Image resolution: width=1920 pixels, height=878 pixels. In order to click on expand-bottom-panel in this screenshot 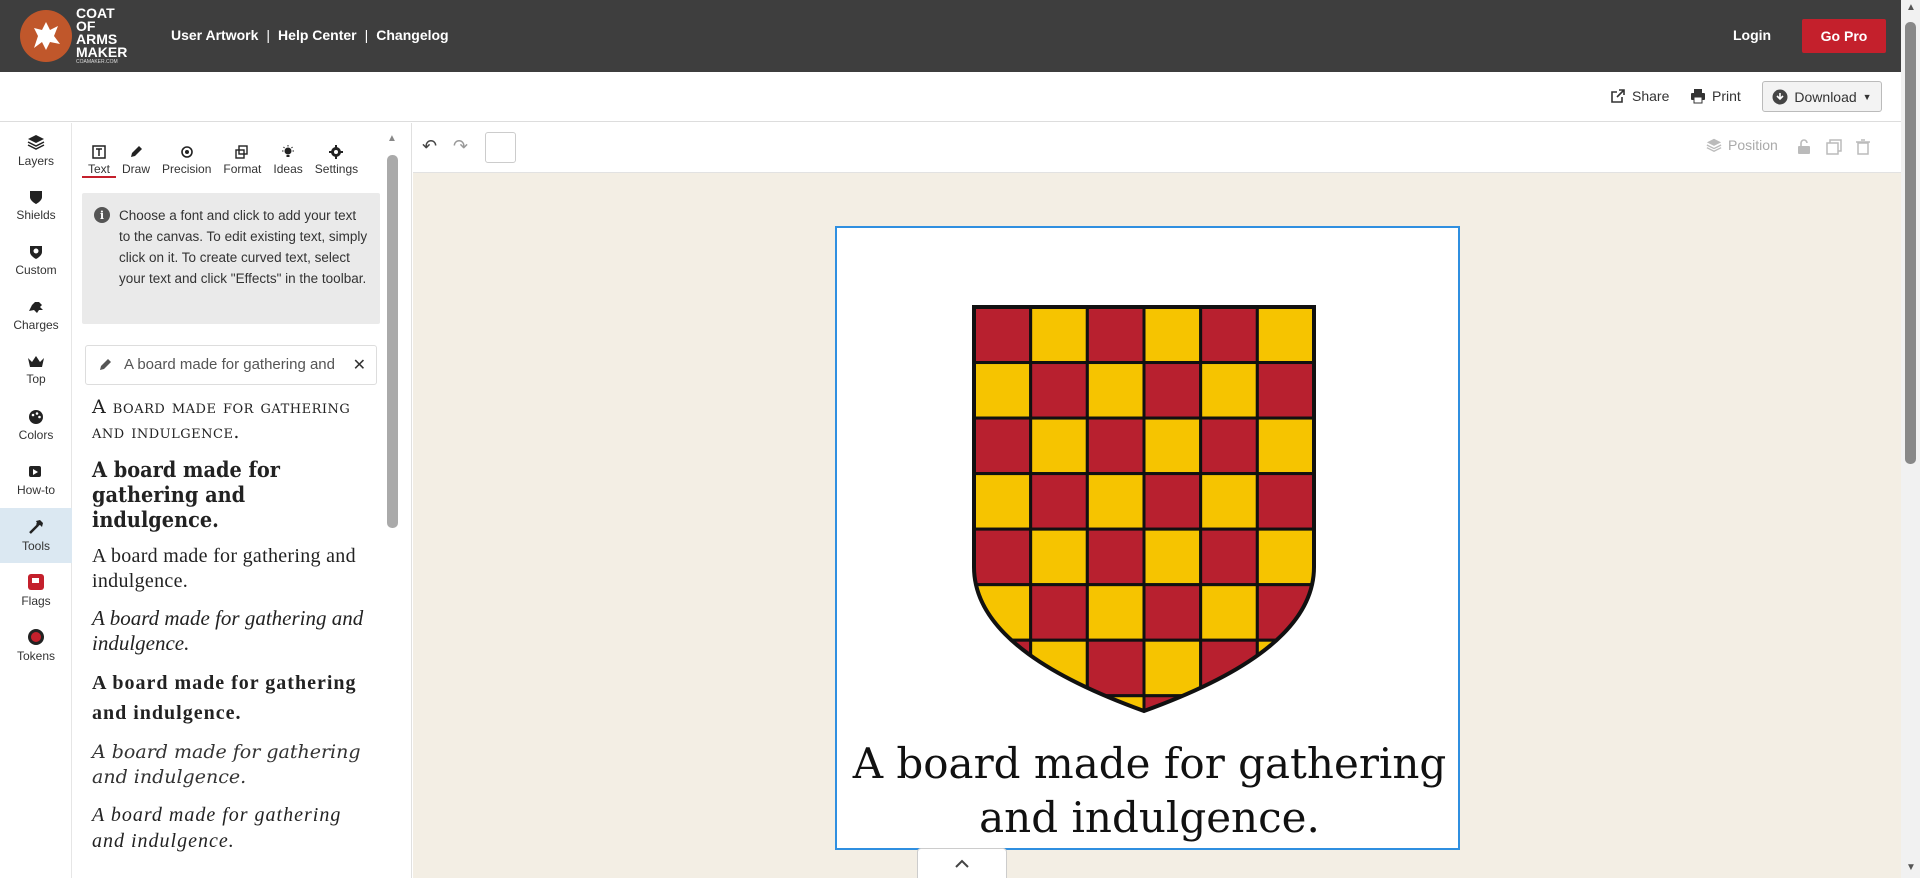, I will do `click(962, 863)`.